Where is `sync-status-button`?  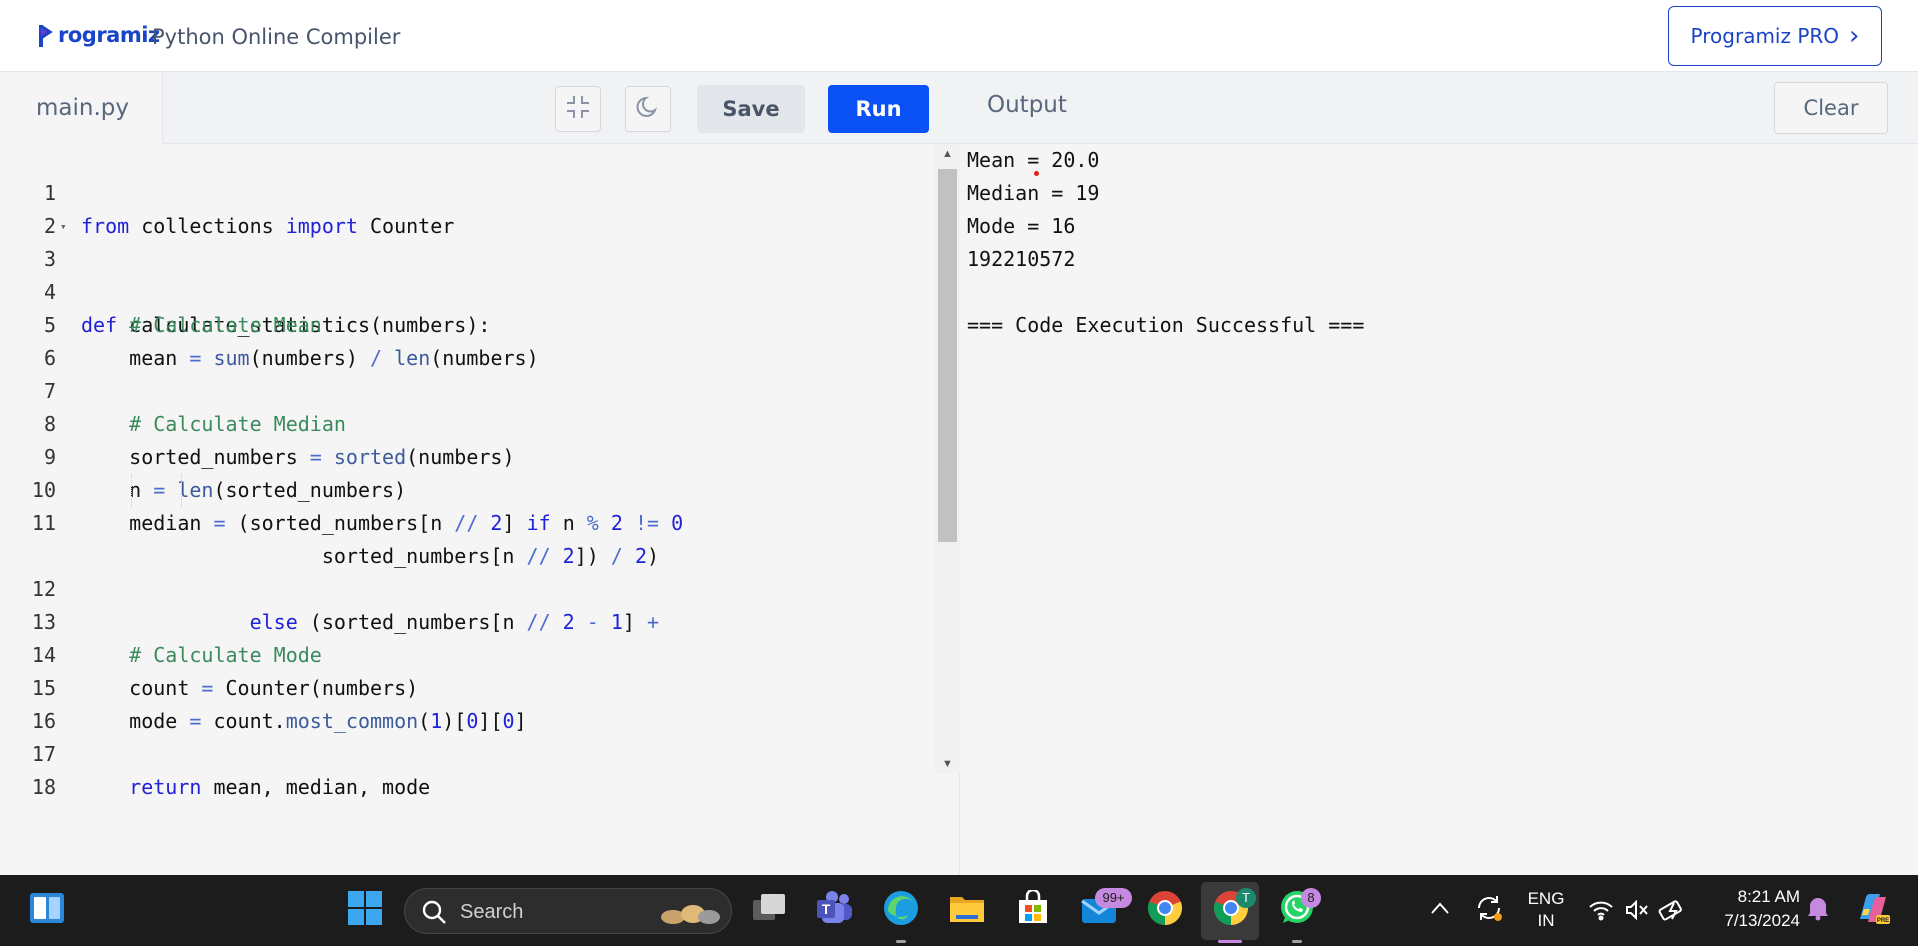
sync-status-button is located at coordinates (1489, 910).